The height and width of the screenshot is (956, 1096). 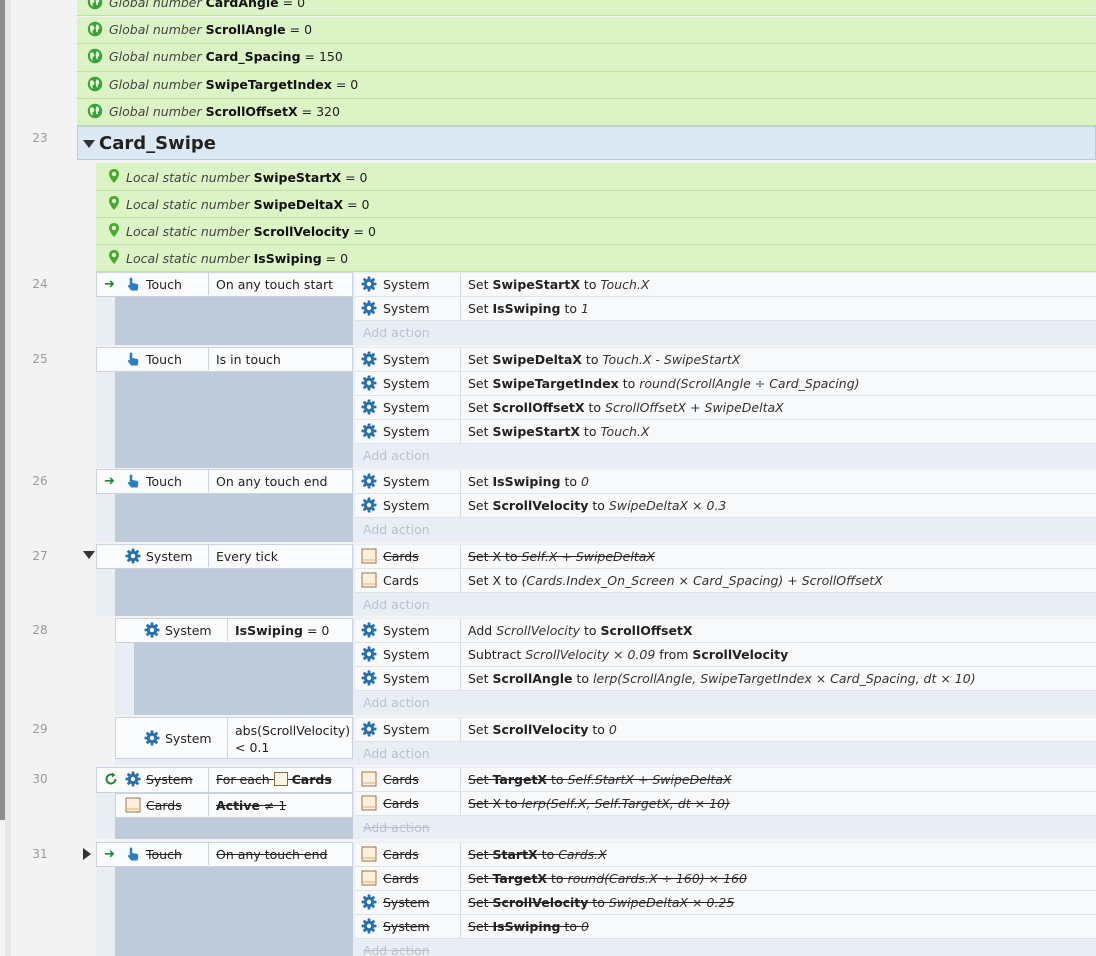 I want to click on action-row-disabled: Cards Set StartX to Cards.X, so click(x=725, y=855).